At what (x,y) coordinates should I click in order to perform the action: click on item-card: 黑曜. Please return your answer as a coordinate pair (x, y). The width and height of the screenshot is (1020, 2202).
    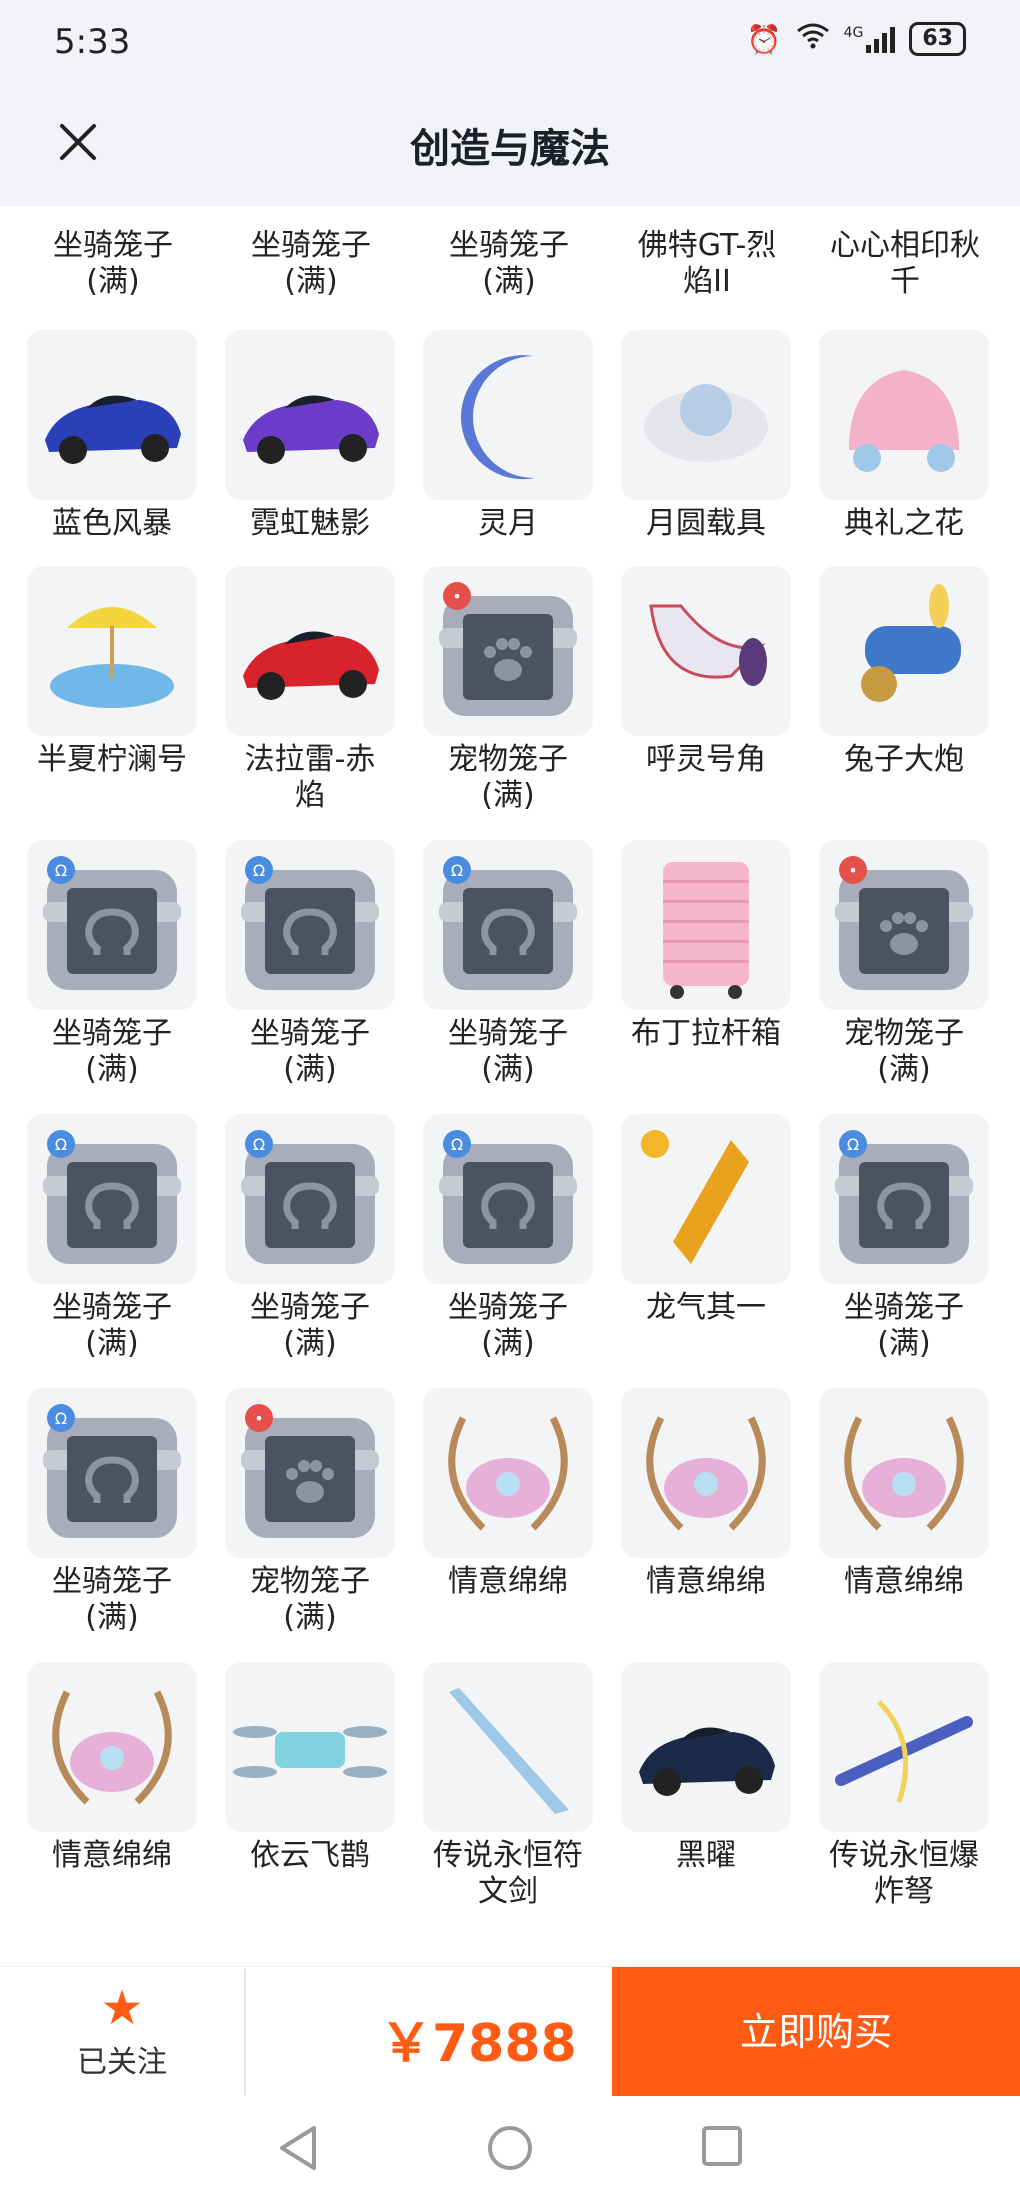
    Looking at the image, I should click on (707, 1768).